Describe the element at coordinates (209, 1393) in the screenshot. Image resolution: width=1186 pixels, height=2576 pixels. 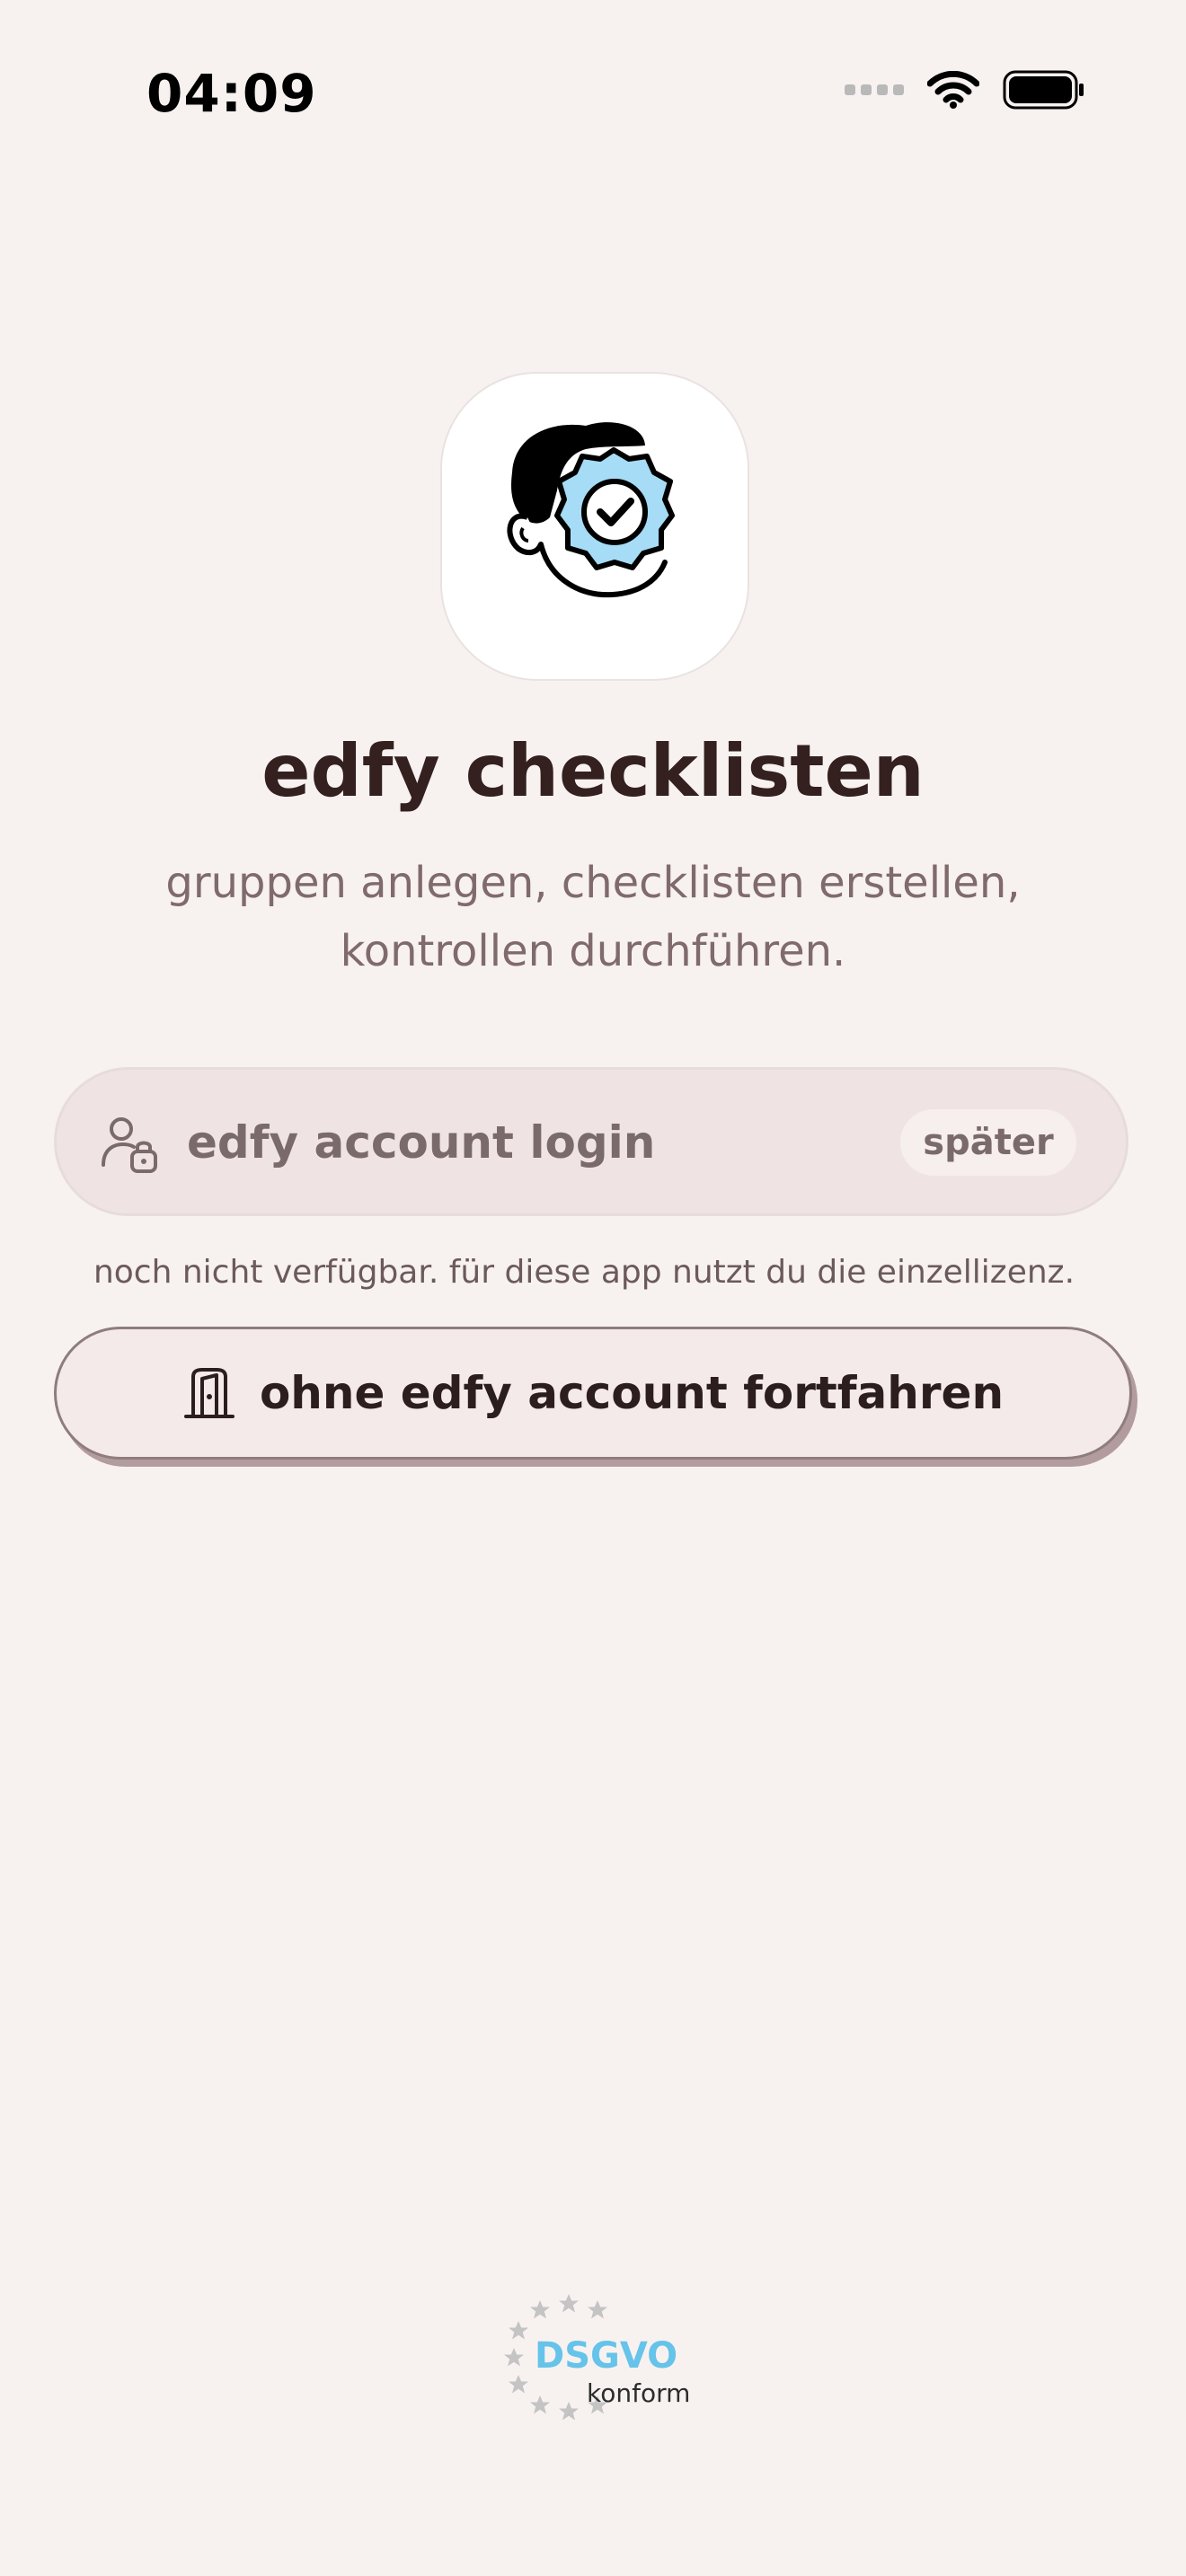
I see `door-icon` at that location.